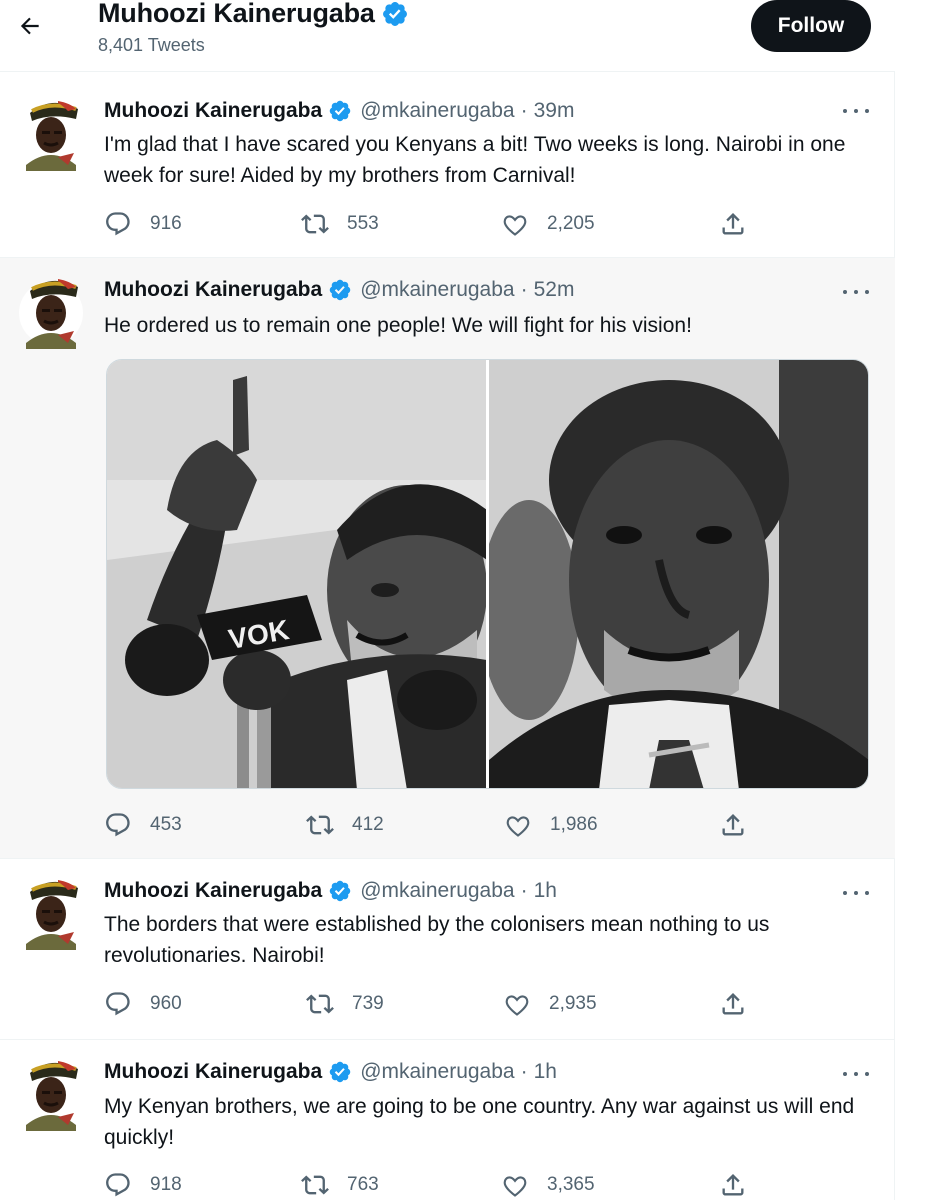  I want to click on tweet-time: 52m, so click(554, 290).